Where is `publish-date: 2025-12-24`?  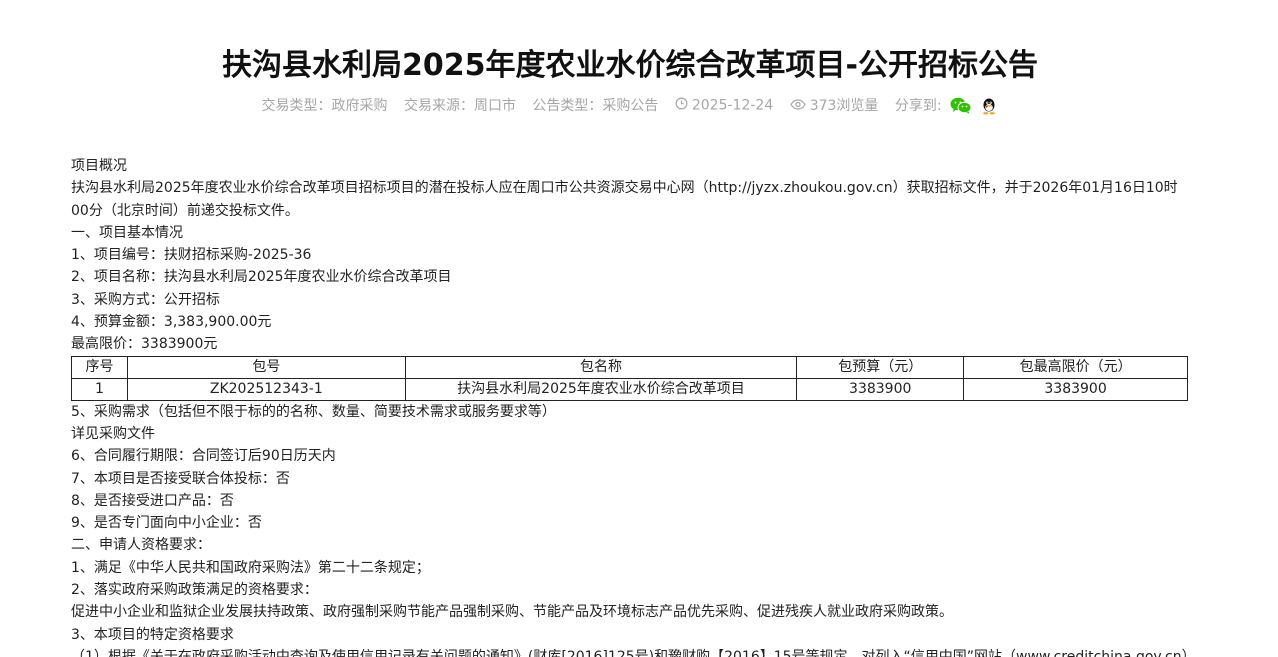 publish-date: 2025-12-24 is located at coordinates (724, 105).